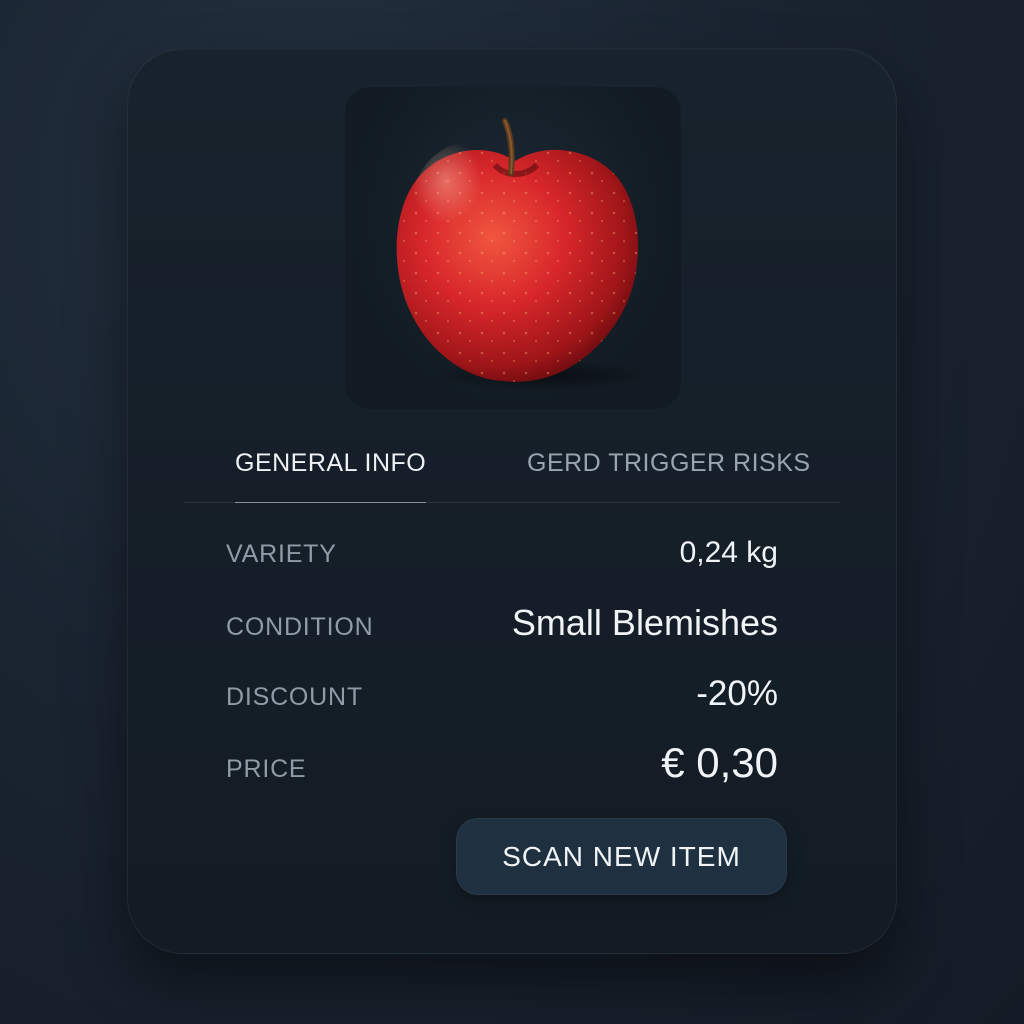 Image resolution: width=1024 pixels, height=1024 pixels. I want to click on tab-gerd-trigger-risks: GERD TRIGGER RISKS, so click(669, 475).